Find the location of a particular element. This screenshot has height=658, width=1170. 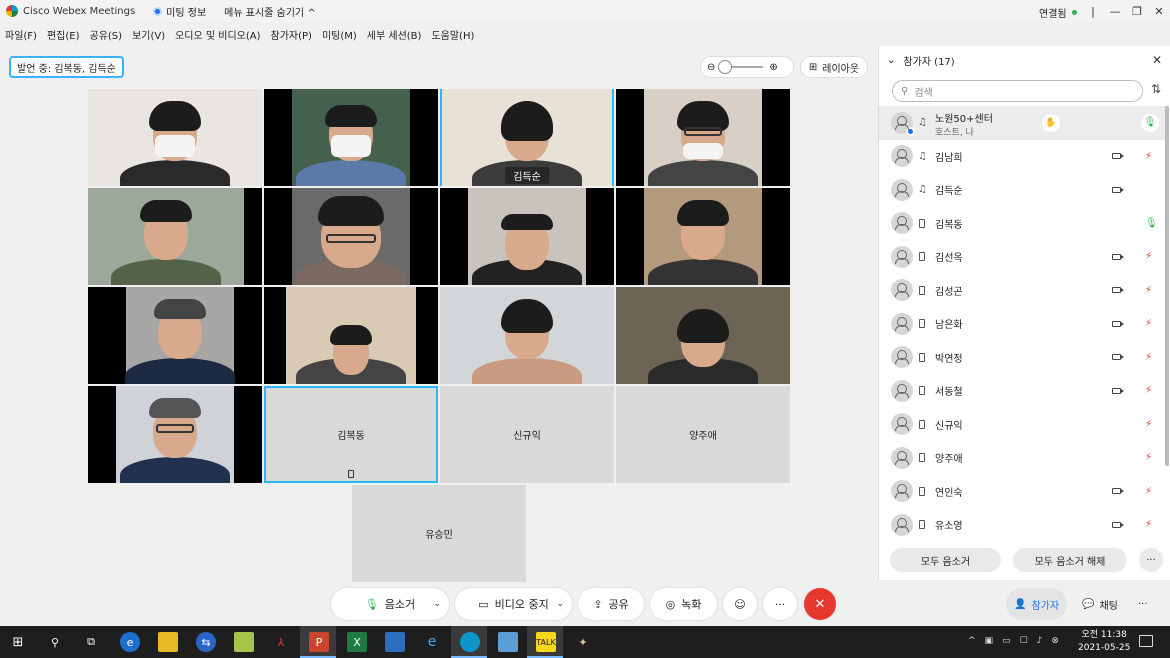

menu-share: 공유(S) is located at coordinates (106, 34).